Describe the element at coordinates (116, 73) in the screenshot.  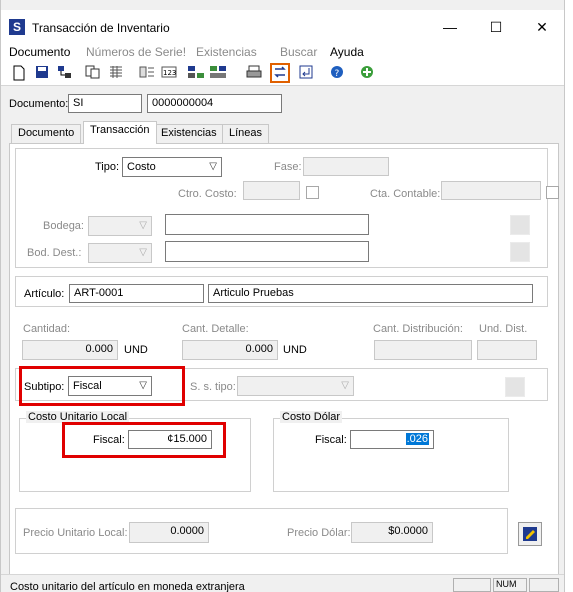
I see `grid-icon` at that location.